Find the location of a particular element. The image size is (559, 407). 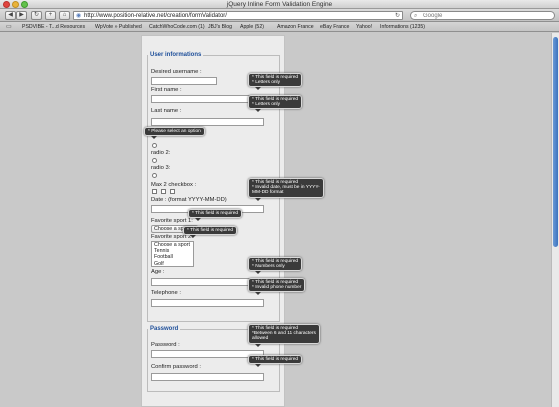

lastname-label: Last name : is located at coordinates (166, 111).